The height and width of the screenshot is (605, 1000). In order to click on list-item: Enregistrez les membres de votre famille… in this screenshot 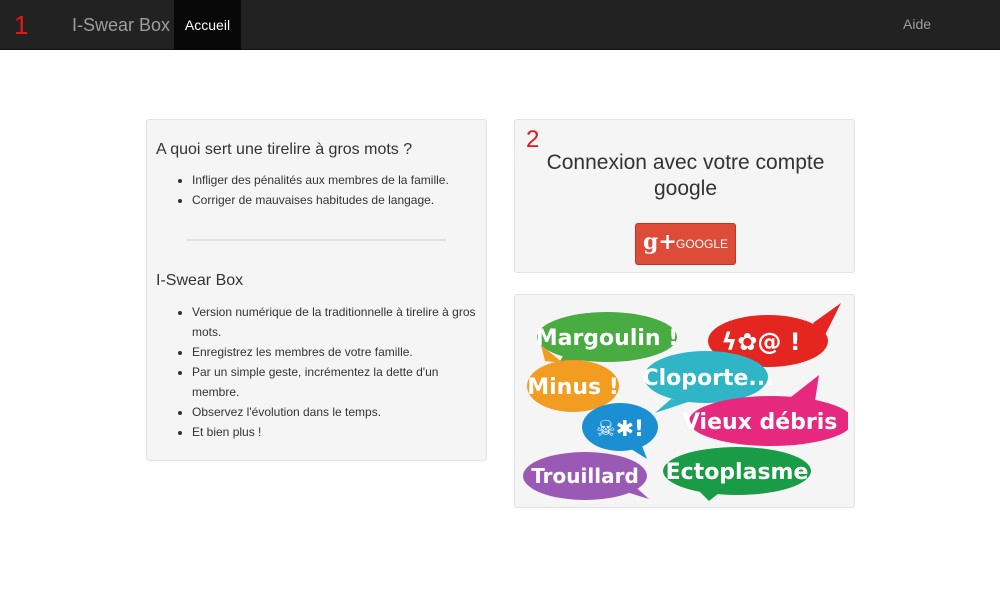, I will do `click(337, 352)`.